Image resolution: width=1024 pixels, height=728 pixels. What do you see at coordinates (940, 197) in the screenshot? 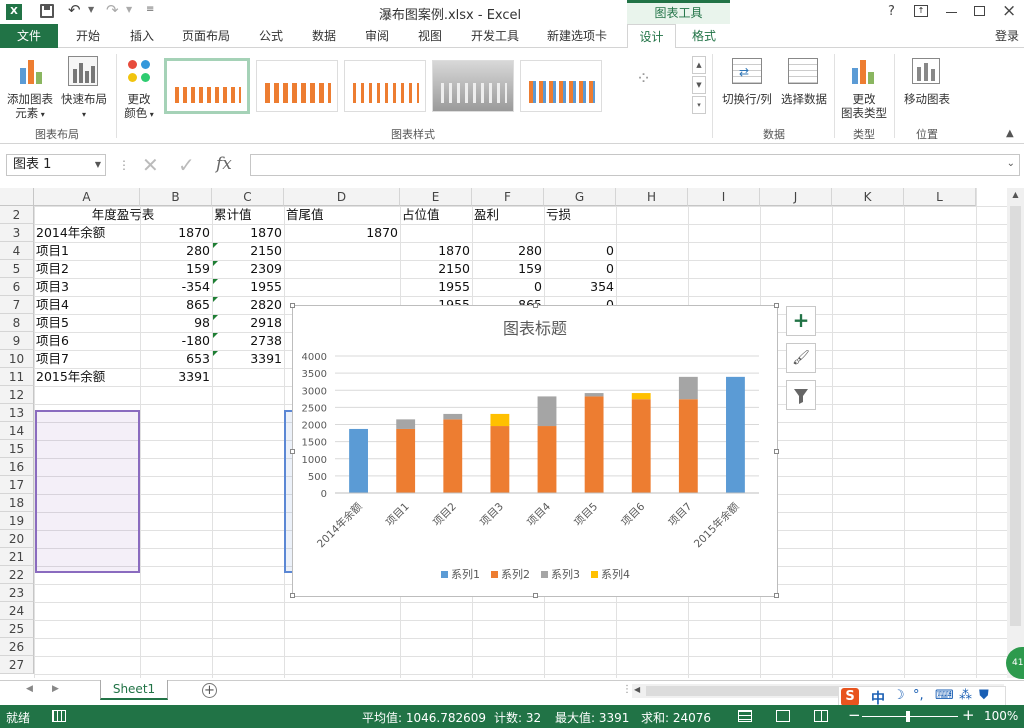
I see `column-header-l: L` at bounding box center [940, 197].